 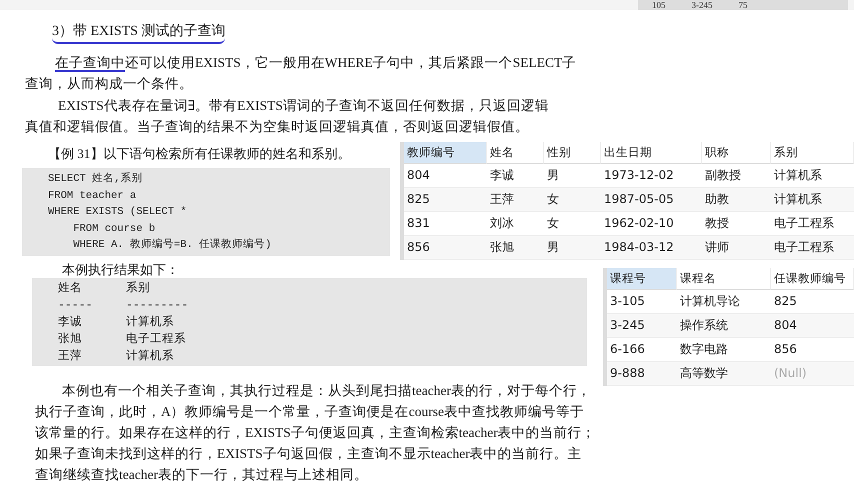 What do you see at coordinates (96, 179) in the screenshot?
I see `code-line: SELECT 姓名,系别` at bounding box center [96, 179].